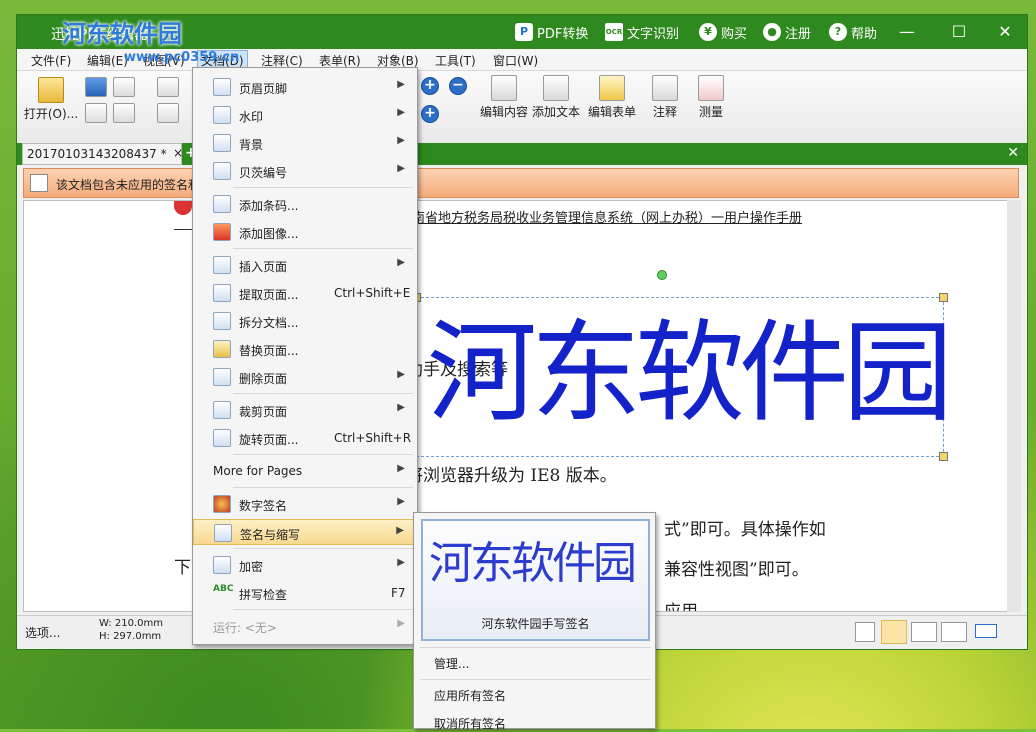  What do you see at coordinates (130, 636) in the screenshot?
I see `page-height: H: 297.0mm` at bounding box center [130, 636].